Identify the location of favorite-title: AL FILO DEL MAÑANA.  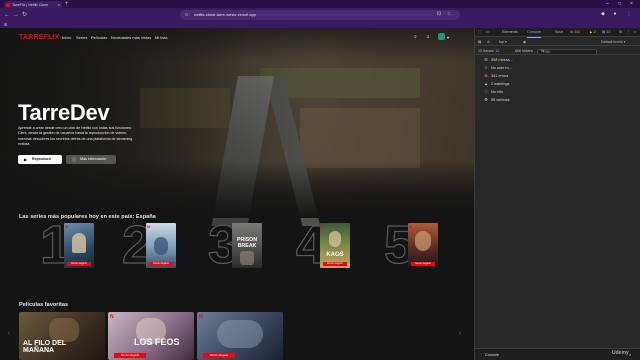
(44, 347).